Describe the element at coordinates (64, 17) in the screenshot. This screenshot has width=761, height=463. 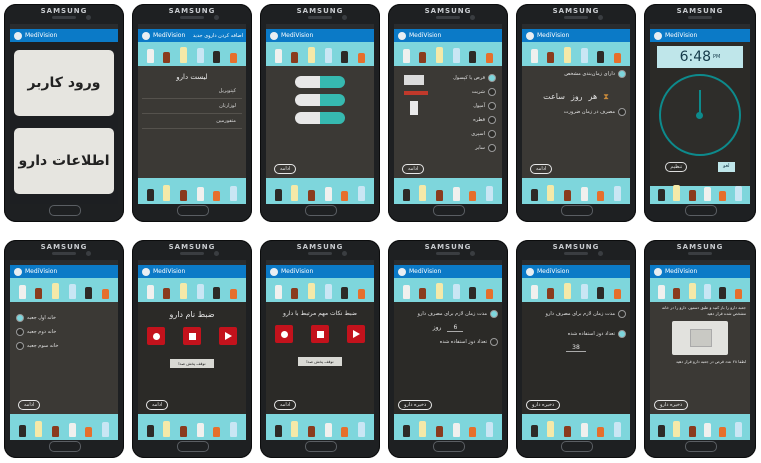
I see `speaker` at that location.